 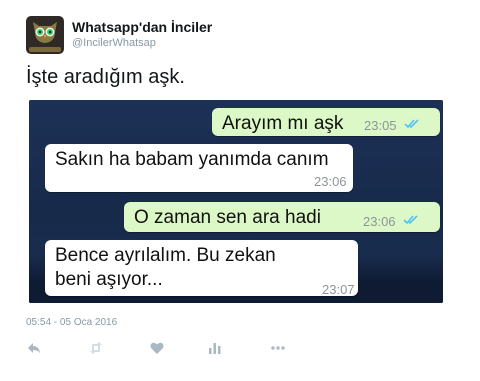 What do you see at coordinates (227, 217) in the screenshot?
I see `message-text: O zaman sen ara hadi` at bounding box center [227, 217].